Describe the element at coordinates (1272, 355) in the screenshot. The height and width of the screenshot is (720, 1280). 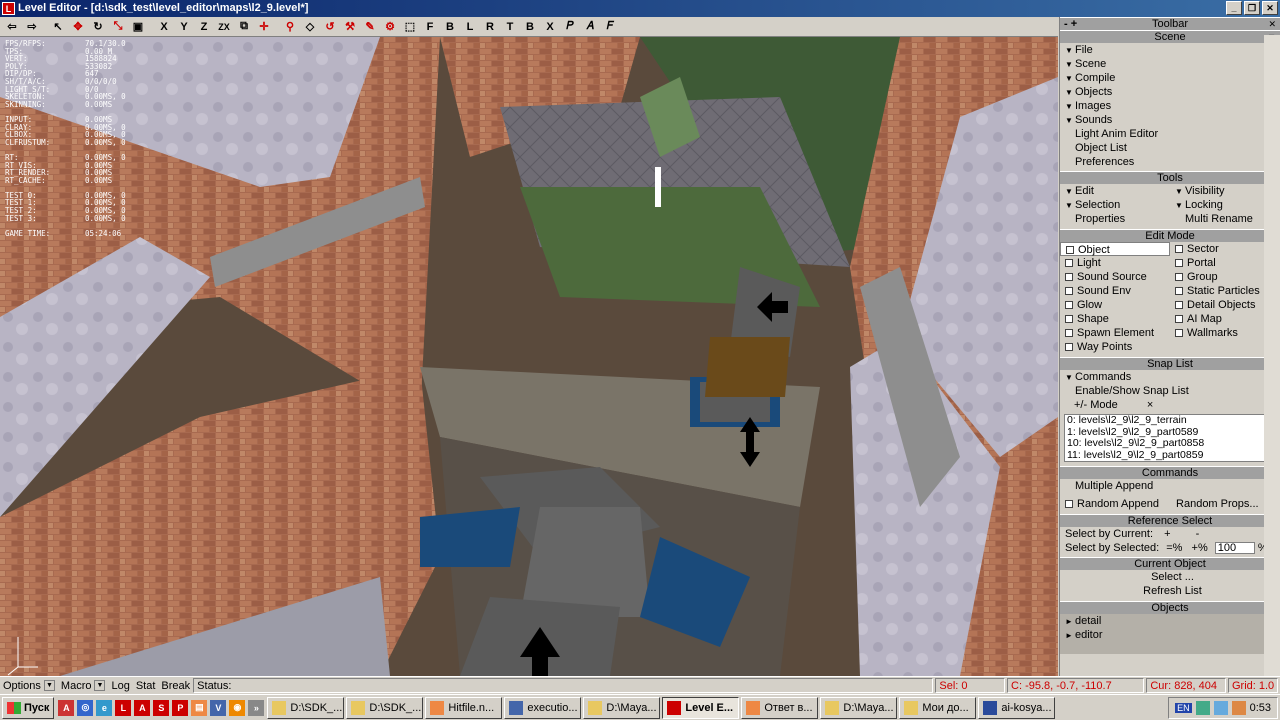
I see `panel-scrollbar` at that location.